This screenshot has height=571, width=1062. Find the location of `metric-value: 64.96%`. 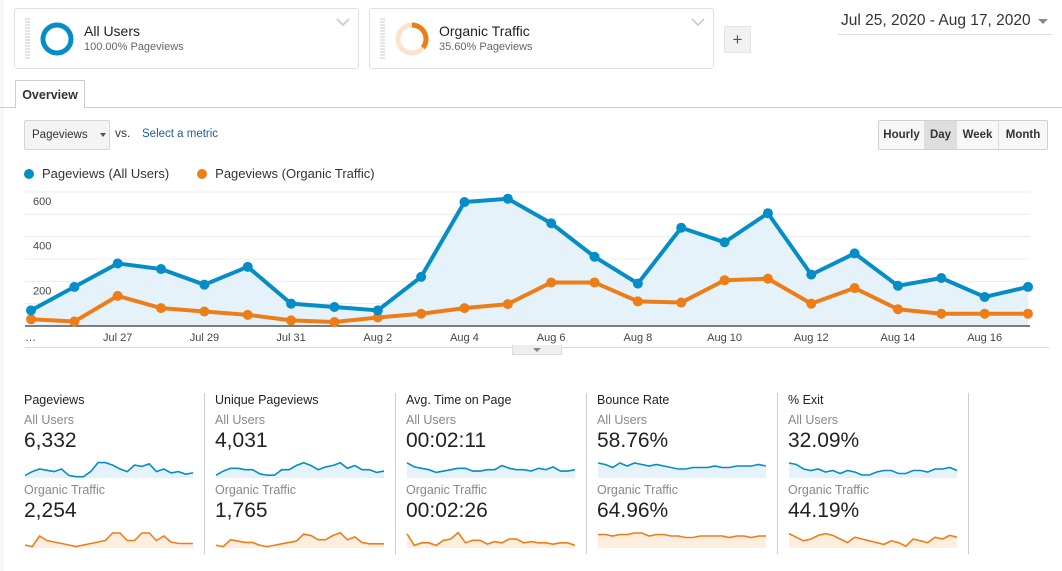

metric-value: 64.96% is located at coordinates (633, 510).